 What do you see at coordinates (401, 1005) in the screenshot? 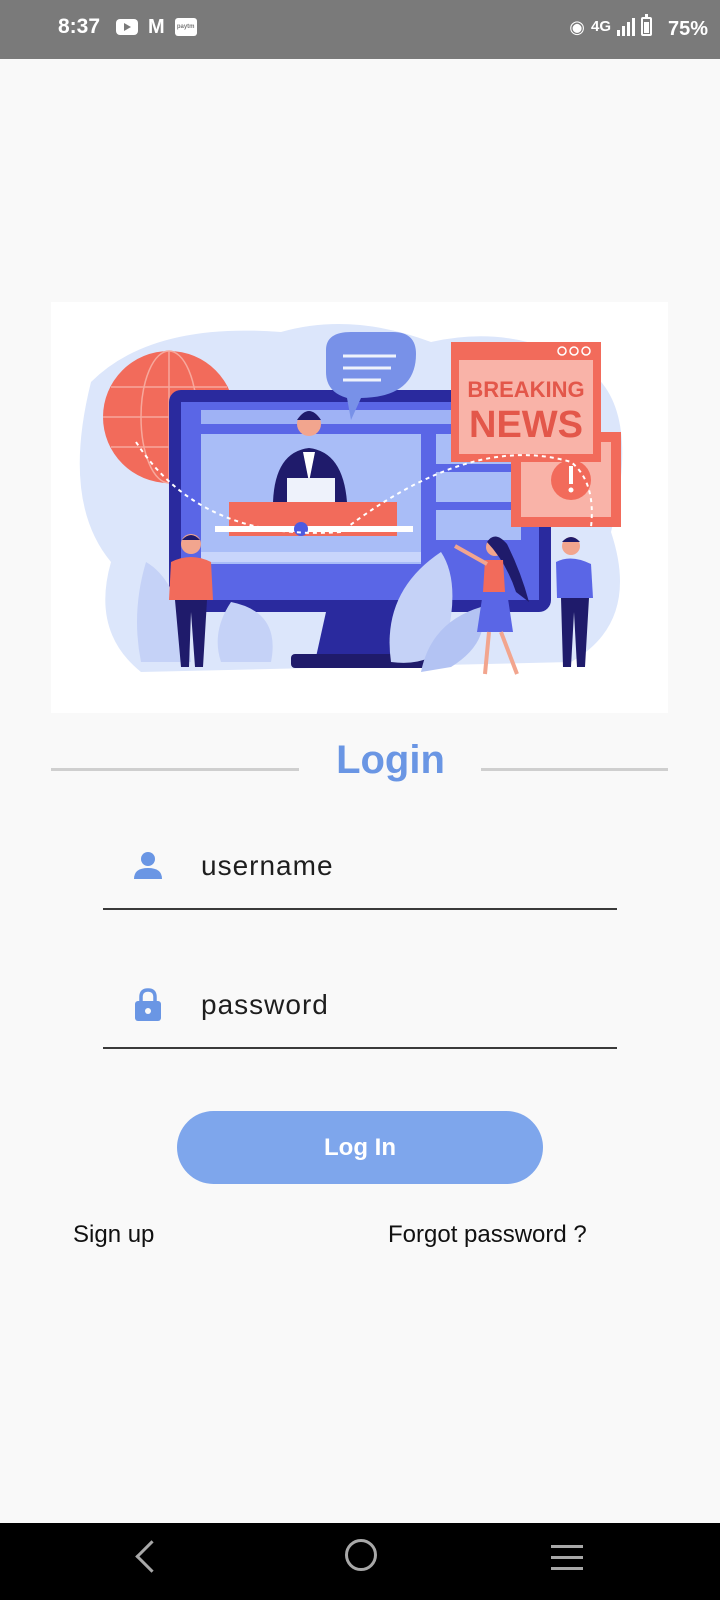
I see `password-input` at bounding box center [401, 1005].